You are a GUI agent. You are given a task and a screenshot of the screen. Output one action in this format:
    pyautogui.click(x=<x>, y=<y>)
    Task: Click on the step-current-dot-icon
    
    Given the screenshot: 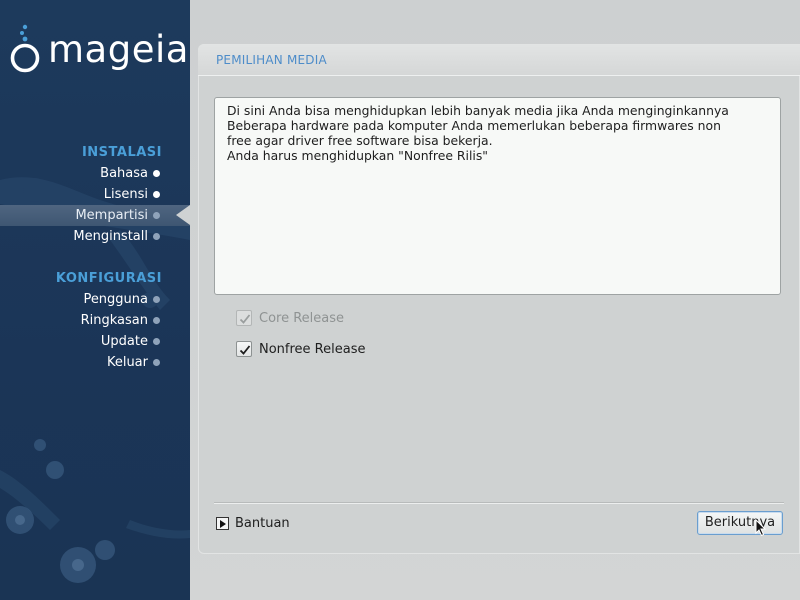 What is the action you would take?
    pyautogui.click(x=156, y=215)
    